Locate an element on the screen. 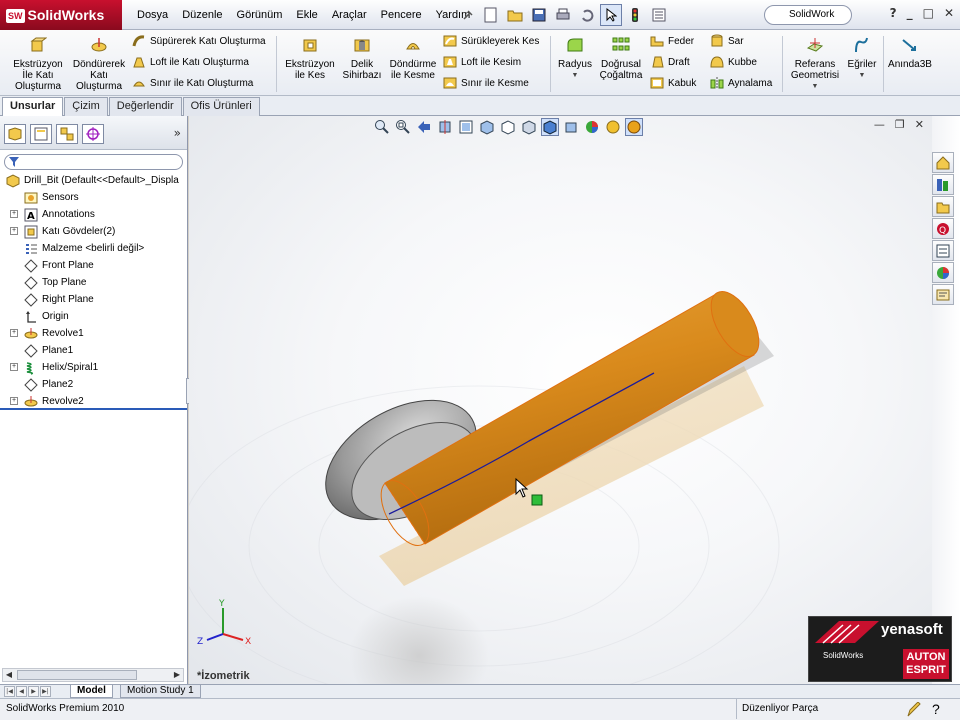  design-library-icon is located at coordinates (943, 184).